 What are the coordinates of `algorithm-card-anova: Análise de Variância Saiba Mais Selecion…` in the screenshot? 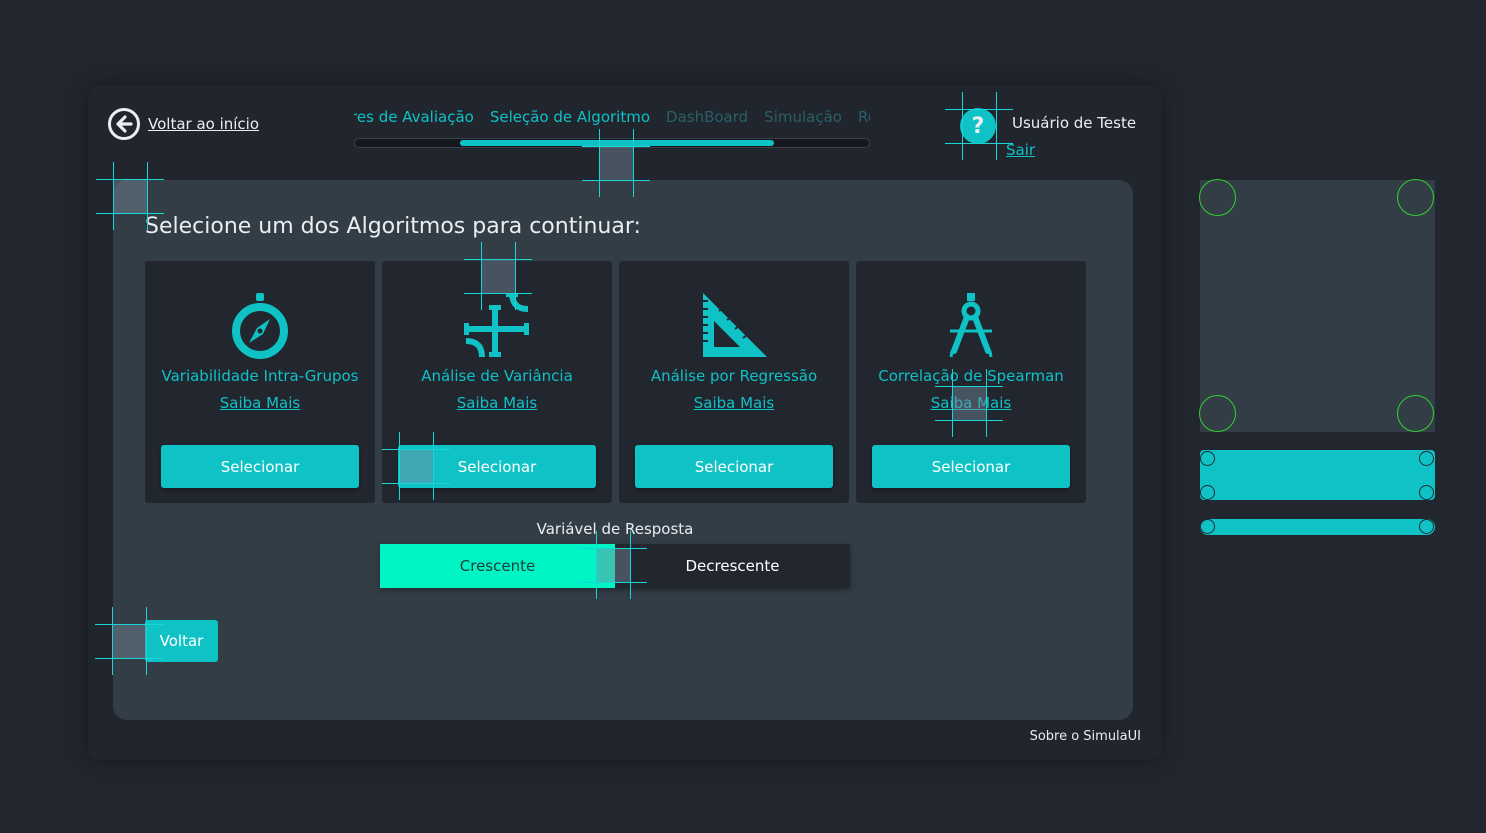 It's located at (497, 382).